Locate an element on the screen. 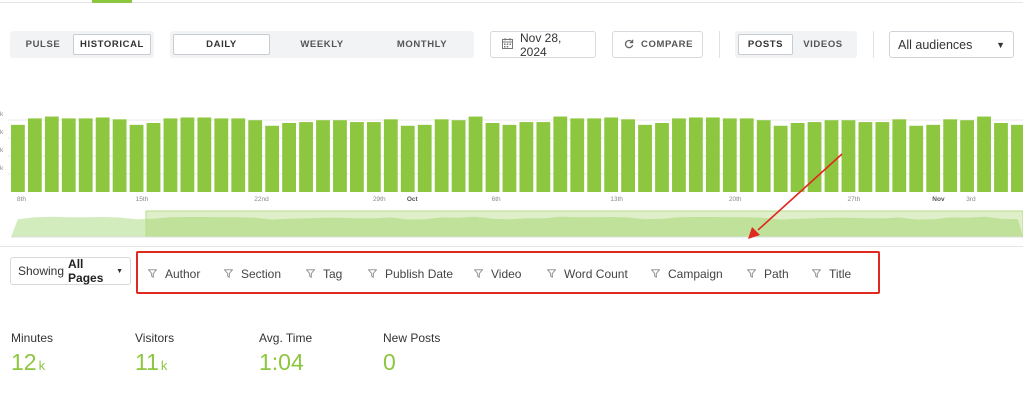 This screenshot has width=1023, height=405. content-type-toggle: POSTS VIDEOS is located at coordinates (796, 44).